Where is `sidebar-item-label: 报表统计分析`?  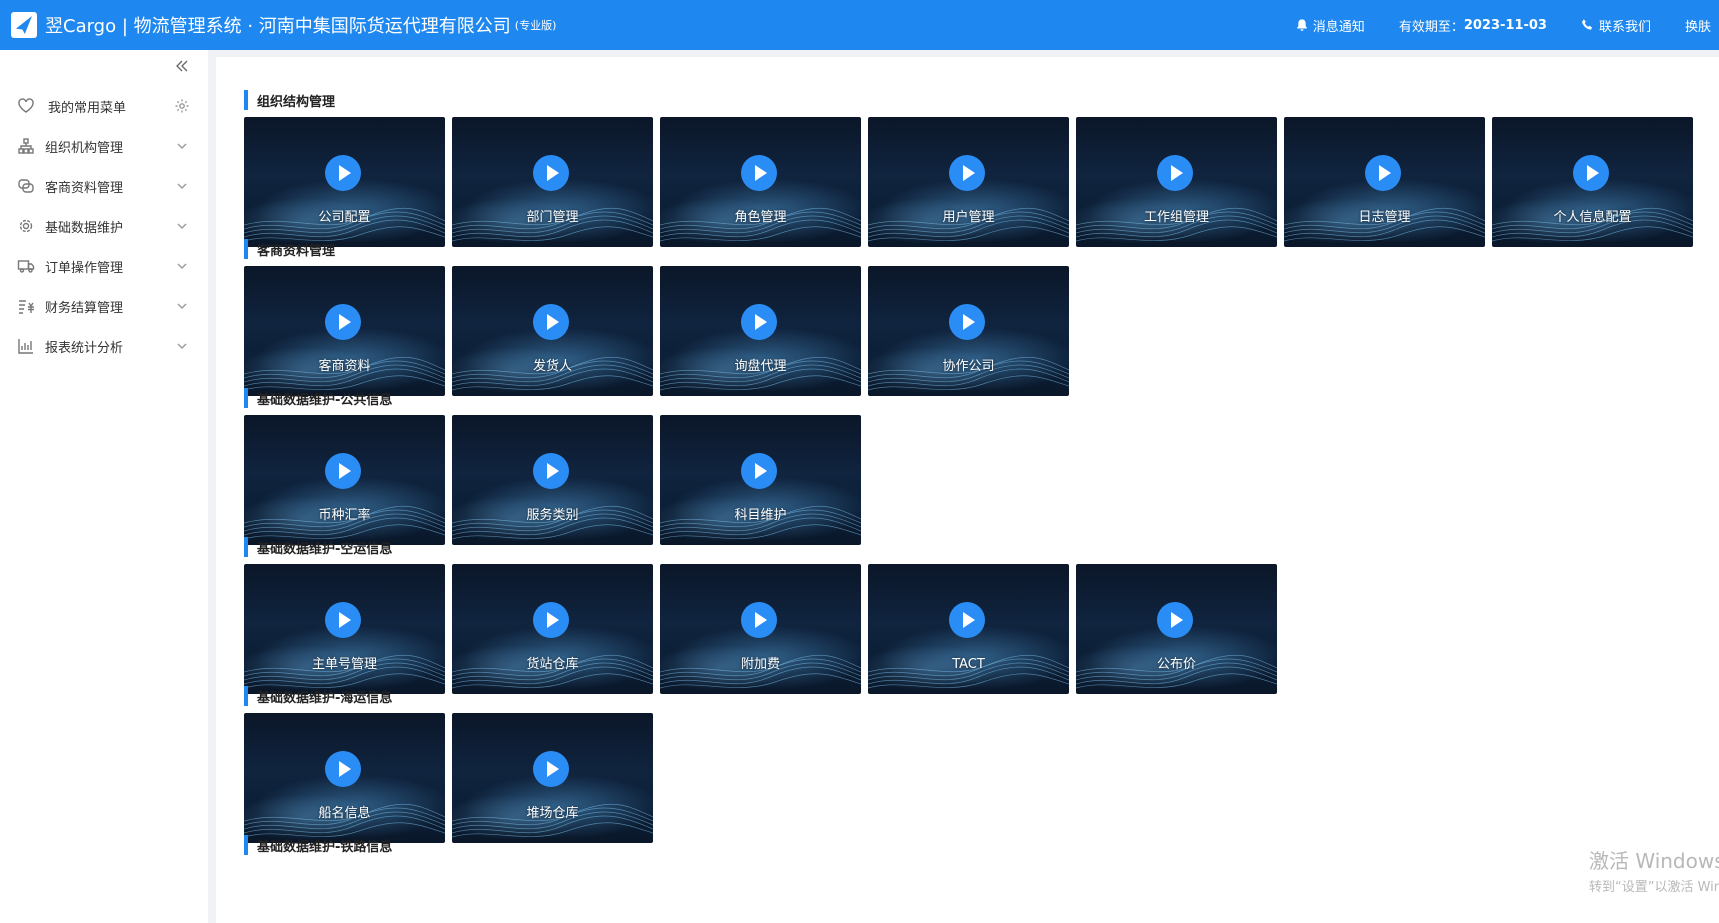 sidebar-item-label: 报表统计分析 is located at coordinates (84, 348).